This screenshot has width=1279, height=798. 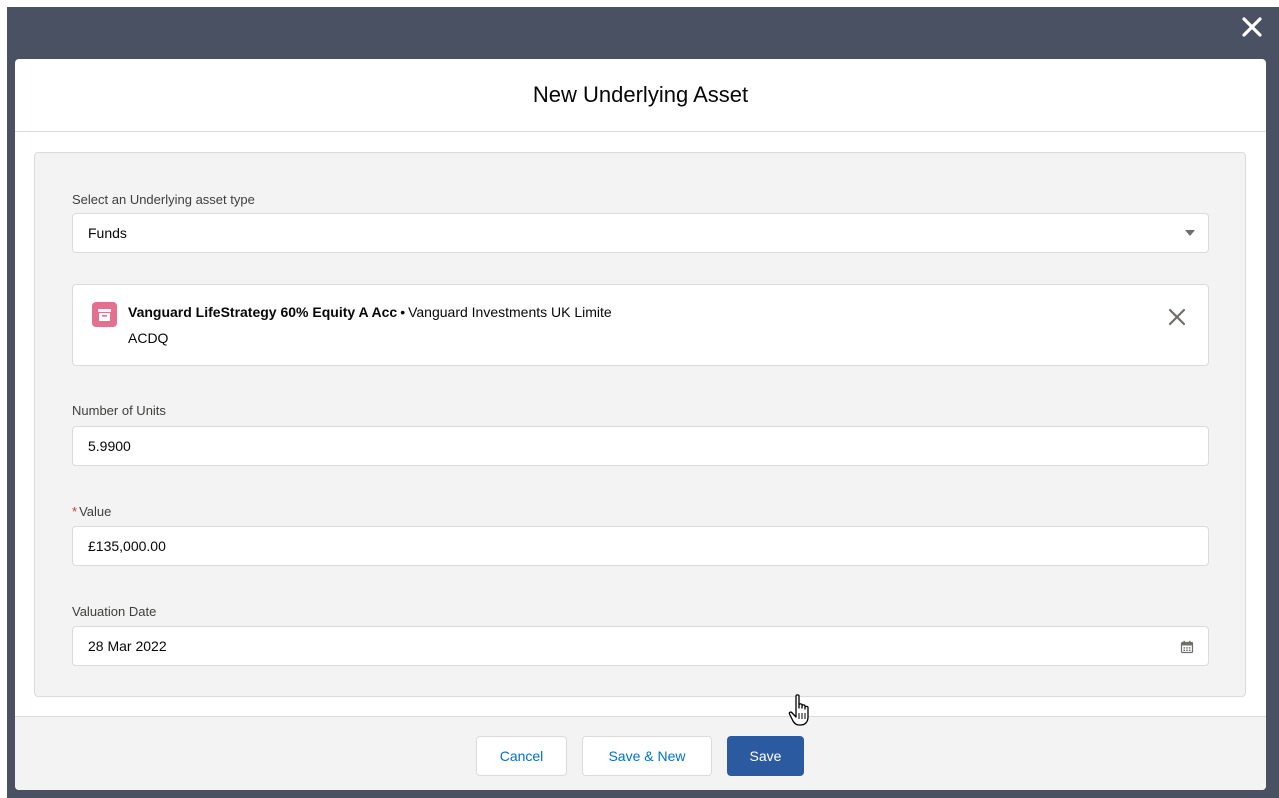 I want to click on valuation-date-value: 28 Mar 2022, so click(x=127, y=646).